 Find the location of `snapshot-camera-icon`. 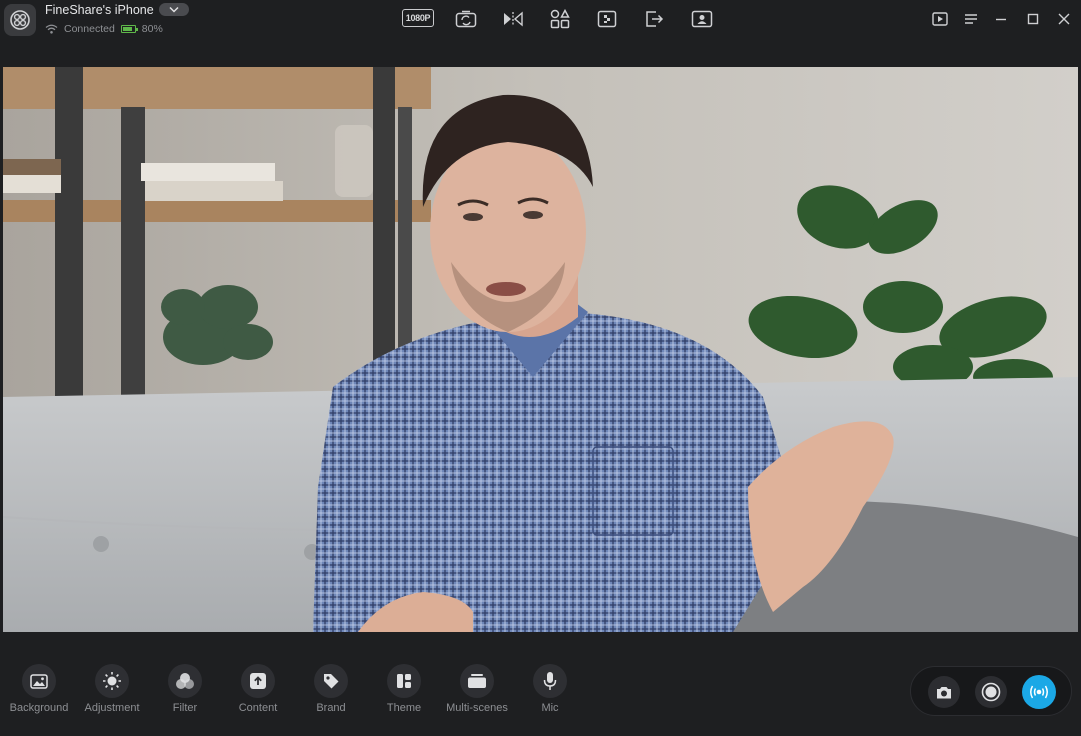

snapshot-camera-icon is located at coordinates (944, 692).